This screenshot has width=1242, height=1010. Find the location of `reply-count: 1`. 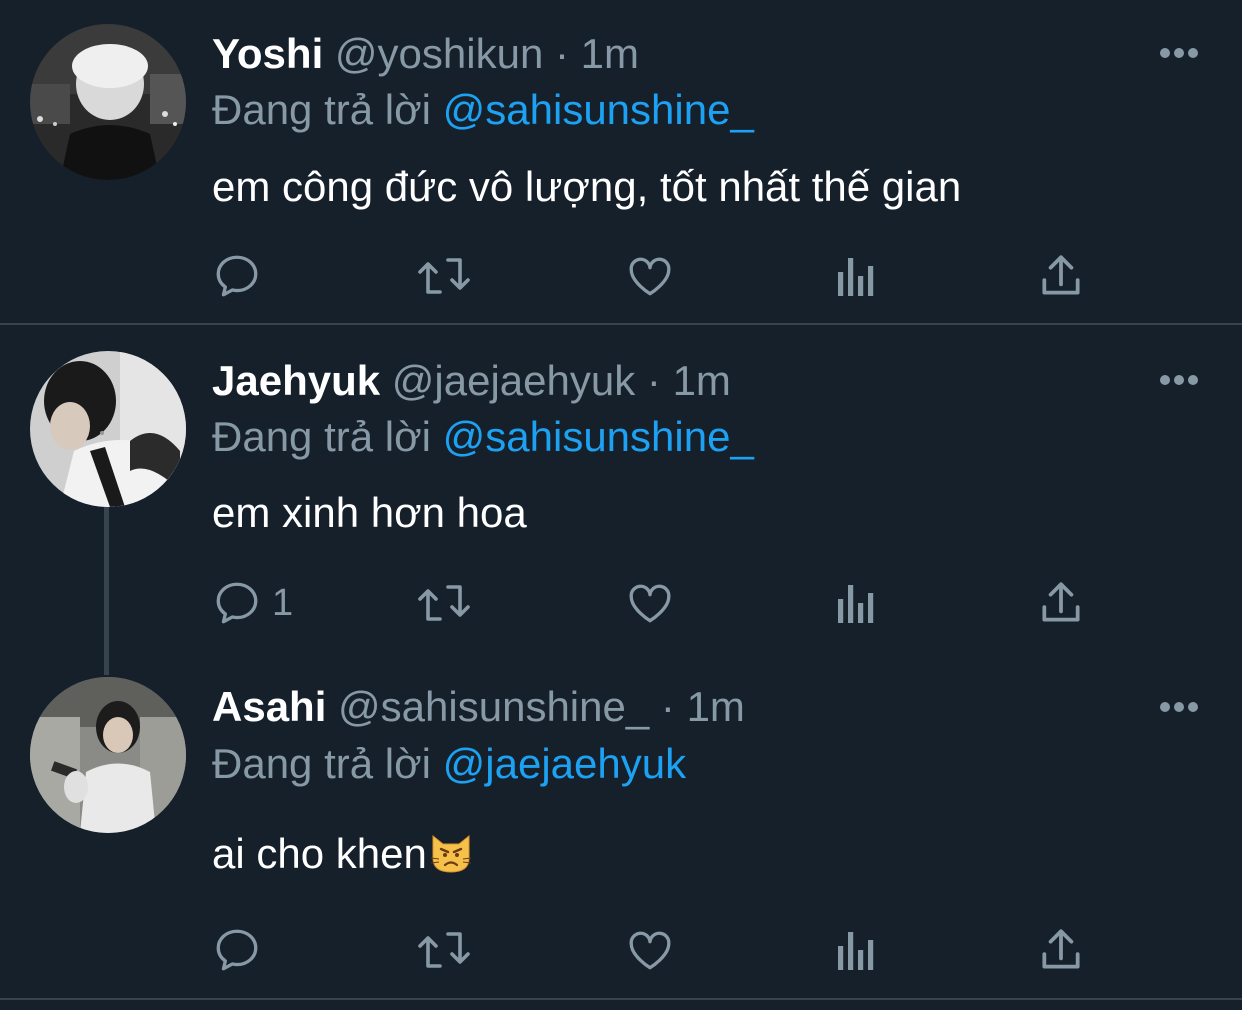

reply-count: 1 is located at coordinates (283, 602).